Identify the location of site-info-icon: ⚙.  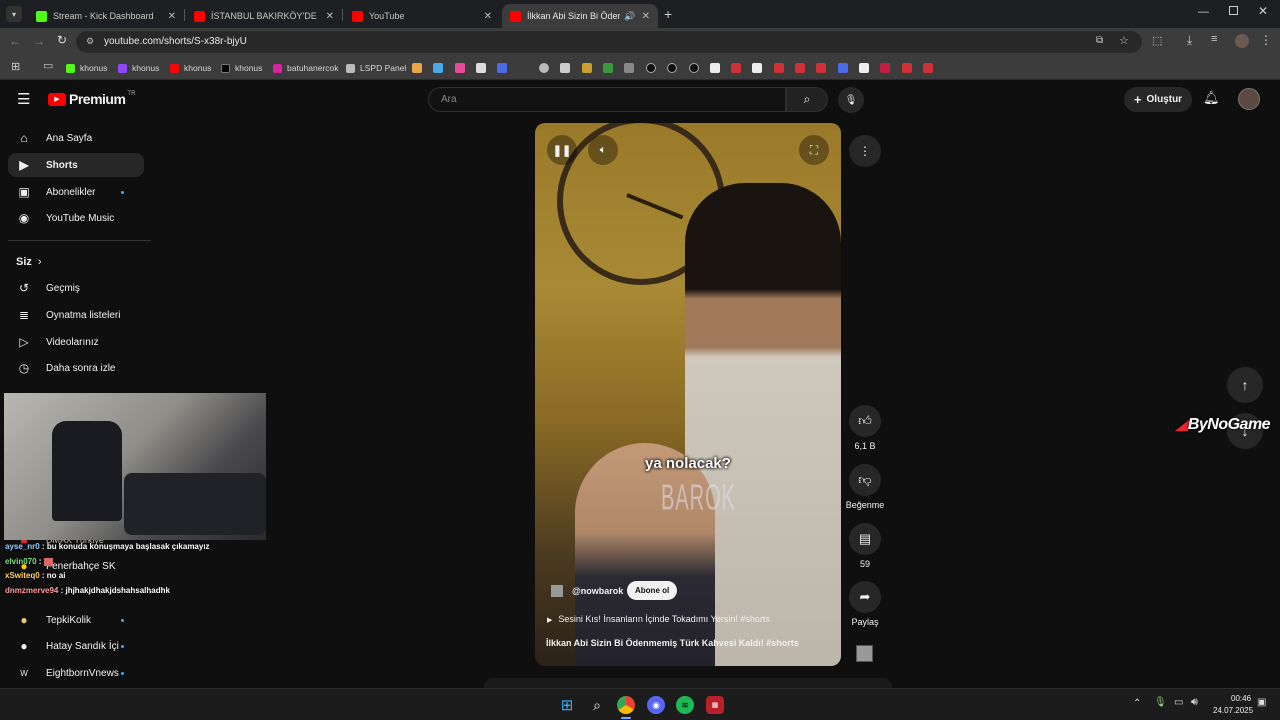
(90, 41).